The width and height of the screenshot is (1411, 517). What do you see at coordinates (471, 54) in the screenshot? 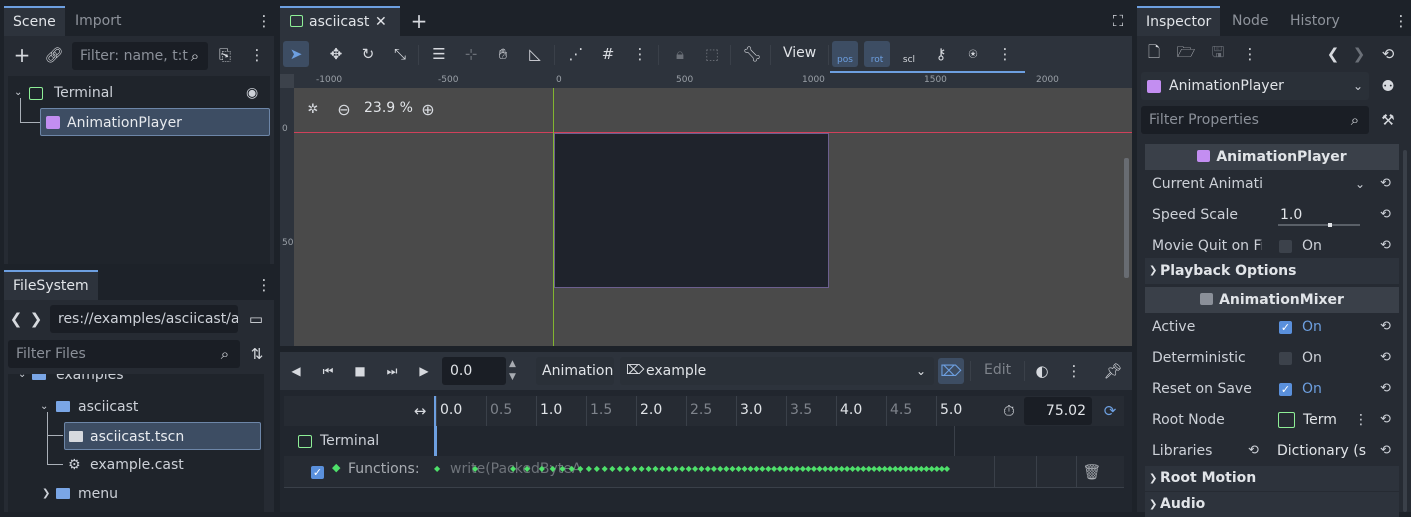
I see `pivot-tool-icon: ⊹` at bounding box center [471, 54].